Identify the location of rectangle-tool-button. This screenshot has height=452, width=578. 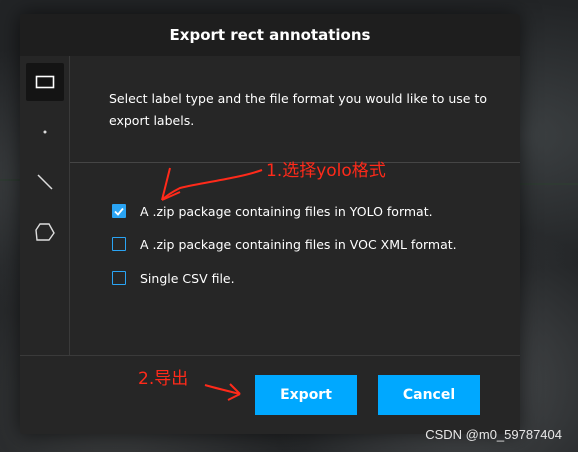
(45, 82).